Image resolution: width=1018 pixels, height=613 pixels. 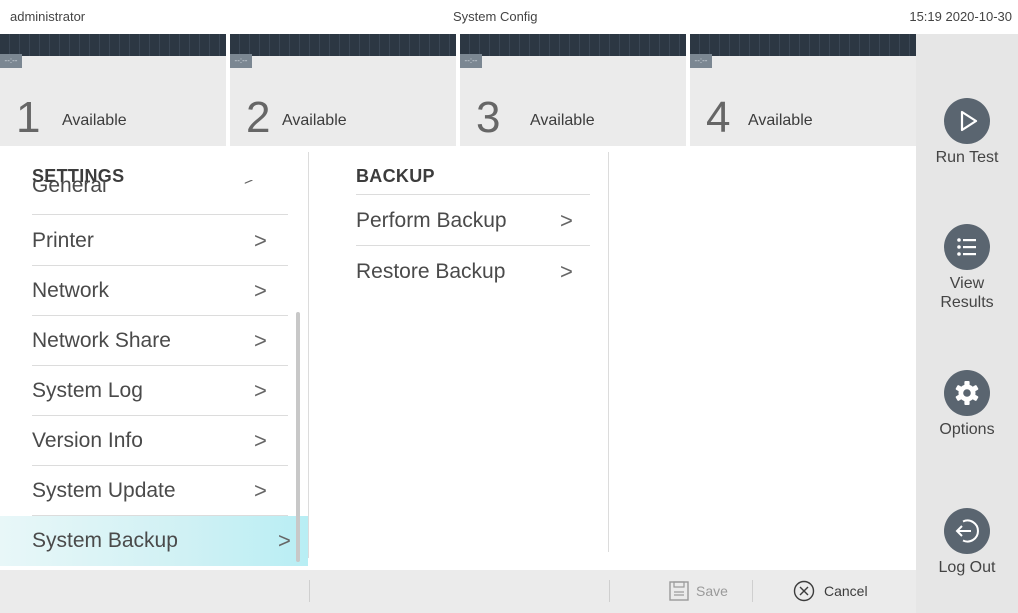 I want to click on log-out-button: Log Out, so click(x=967, y=542).